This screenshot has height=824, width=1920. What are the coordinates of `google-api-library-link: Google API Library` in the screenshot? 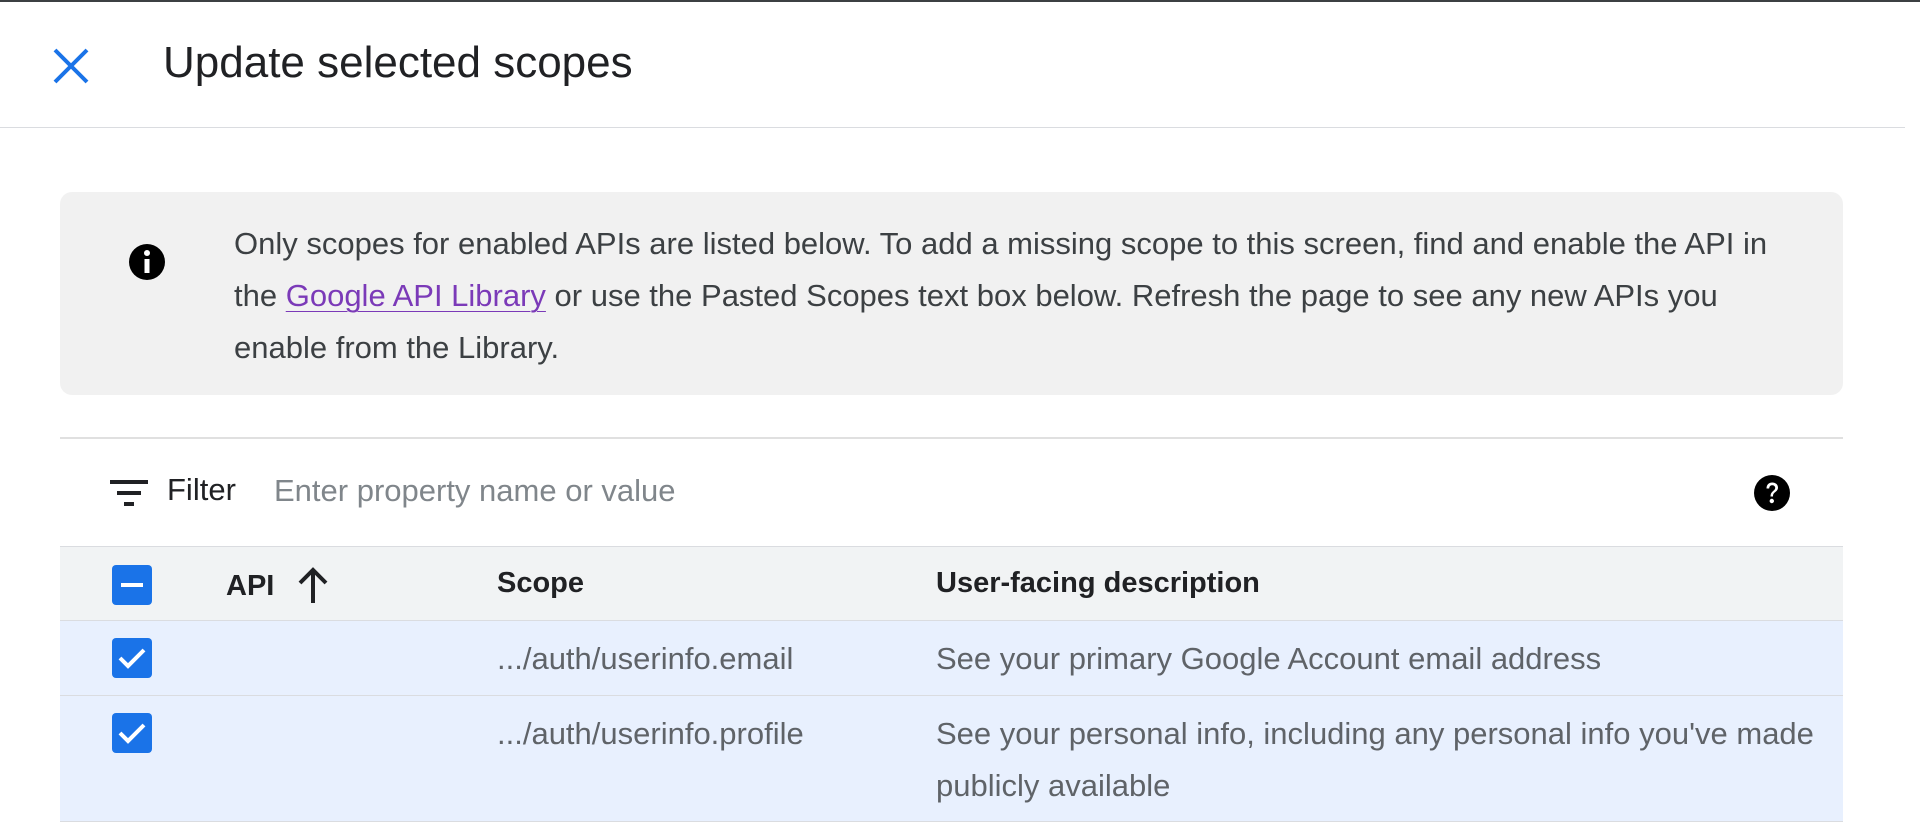 It's located at (416, 295).